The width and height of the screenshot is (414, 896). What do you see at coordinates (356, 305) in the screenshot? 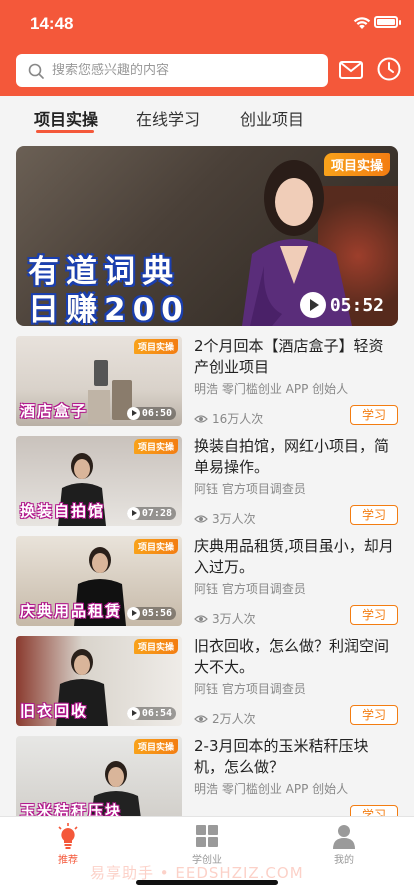
I see `banner-duration-text: 05:52` at bounding box center [356, 305].